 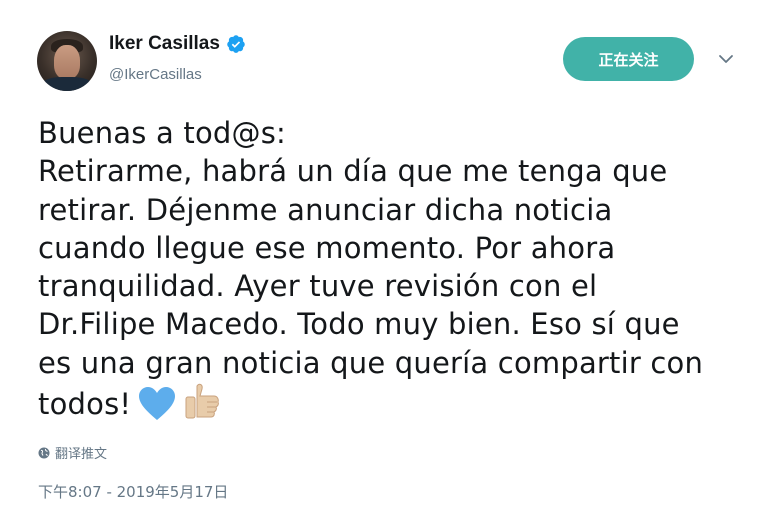 I want to click on author-name-row: Iker Casillas, so click(x=177, y=44).